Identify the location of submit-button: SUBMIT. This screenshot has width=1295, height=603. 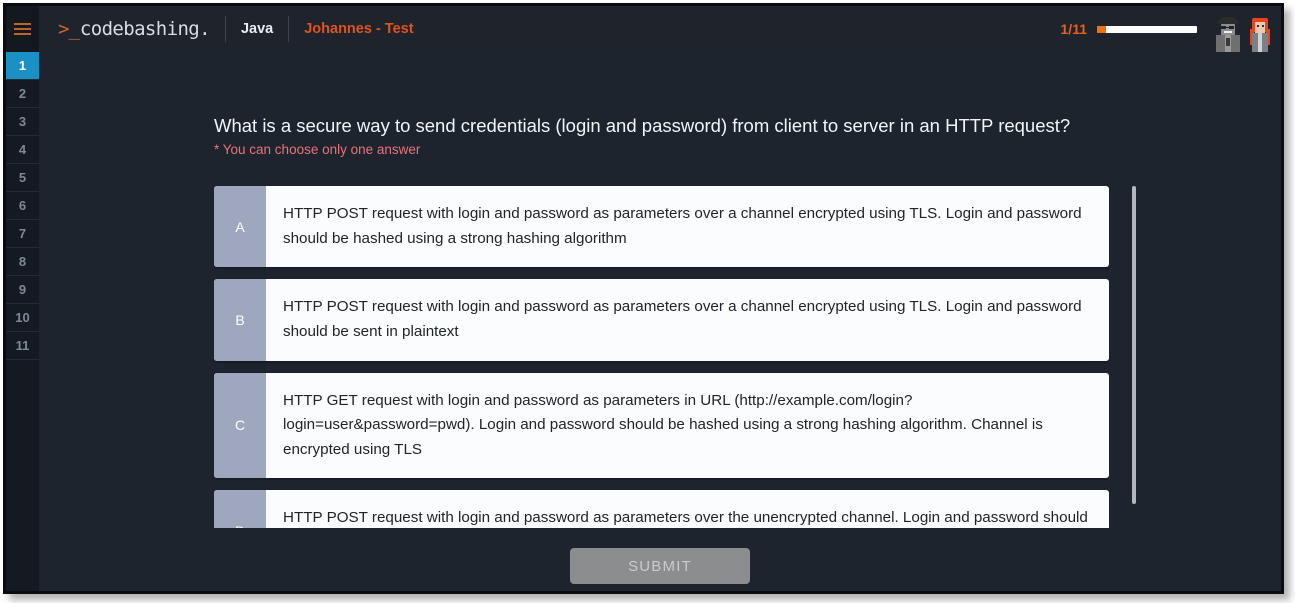
(660, 566).